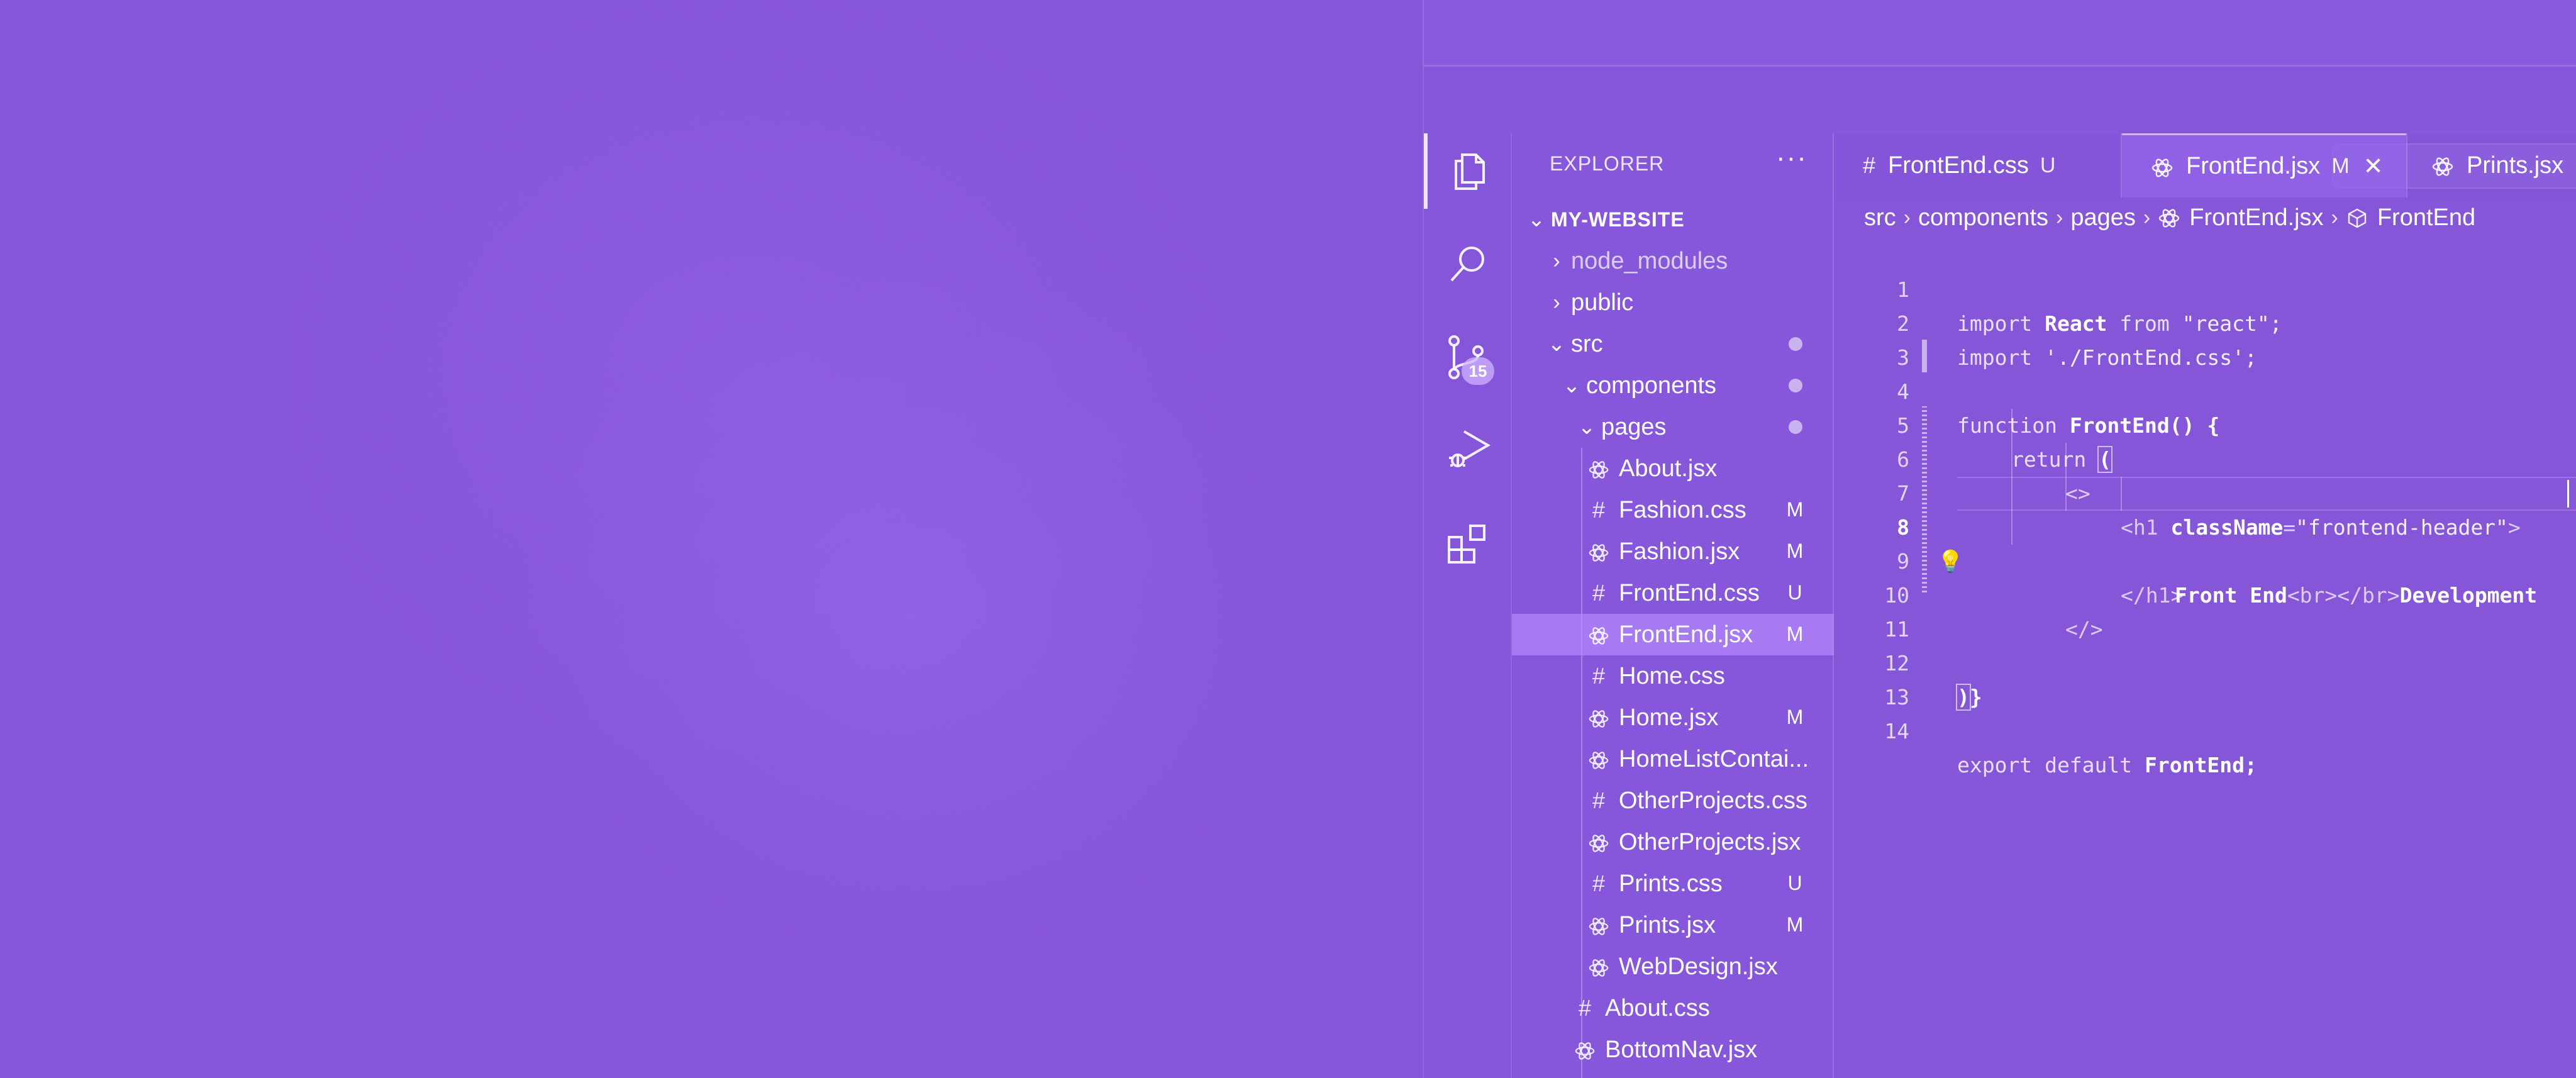  I want to click on tree-item-public: › public, so click(1673, 302).